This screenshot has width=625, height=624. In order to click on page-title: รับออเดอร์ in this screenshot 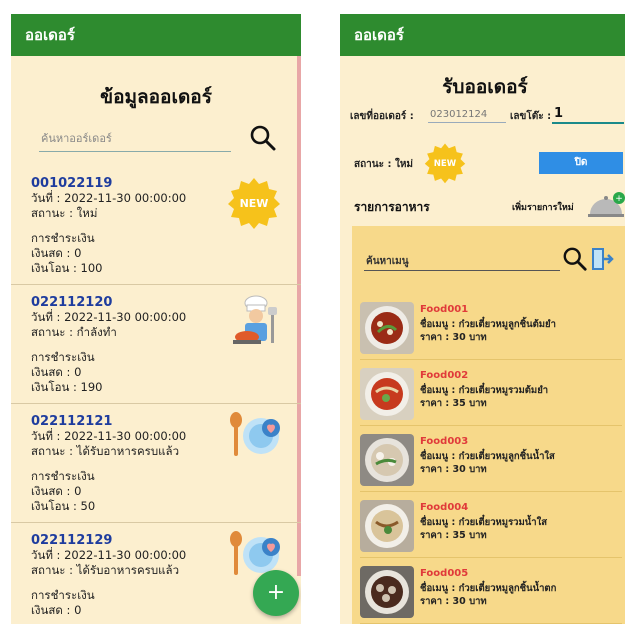, I will do `click(485, 87)`.